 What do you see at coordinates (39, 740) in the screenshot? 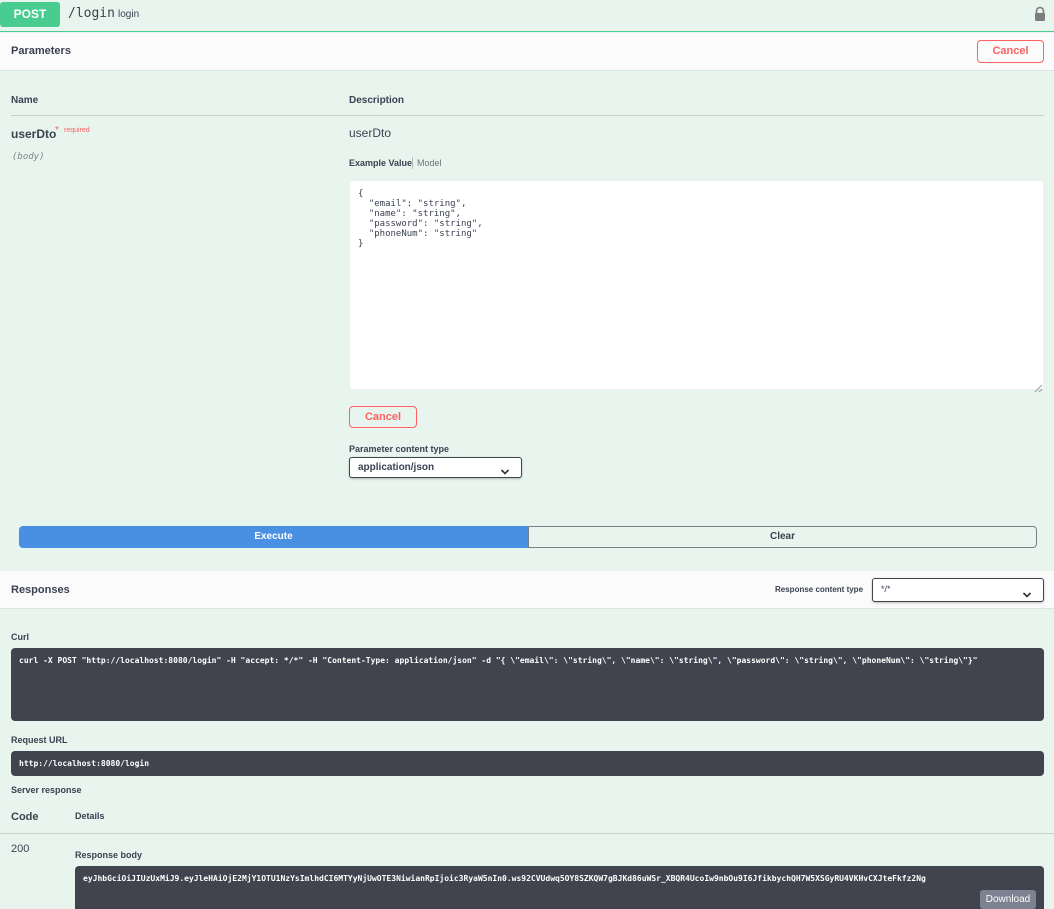
I see `request-url-label: Request URL` at bounding box center [39, 740].